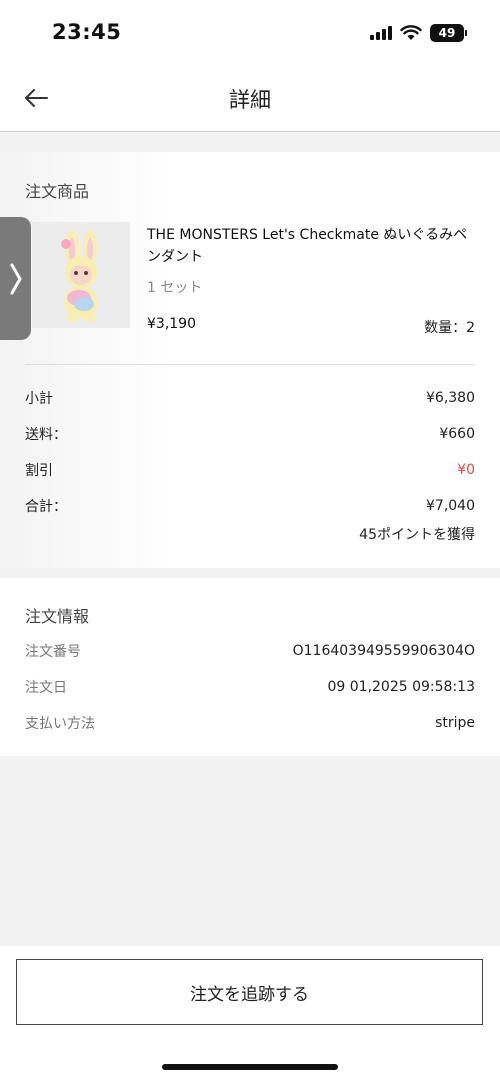 Image resolution: width=500 pixels, height=1080 pixels. Describe the element at coordinates (250, 470) in the screenshot. I see `discount-row: 割引 ¥0` at that location.